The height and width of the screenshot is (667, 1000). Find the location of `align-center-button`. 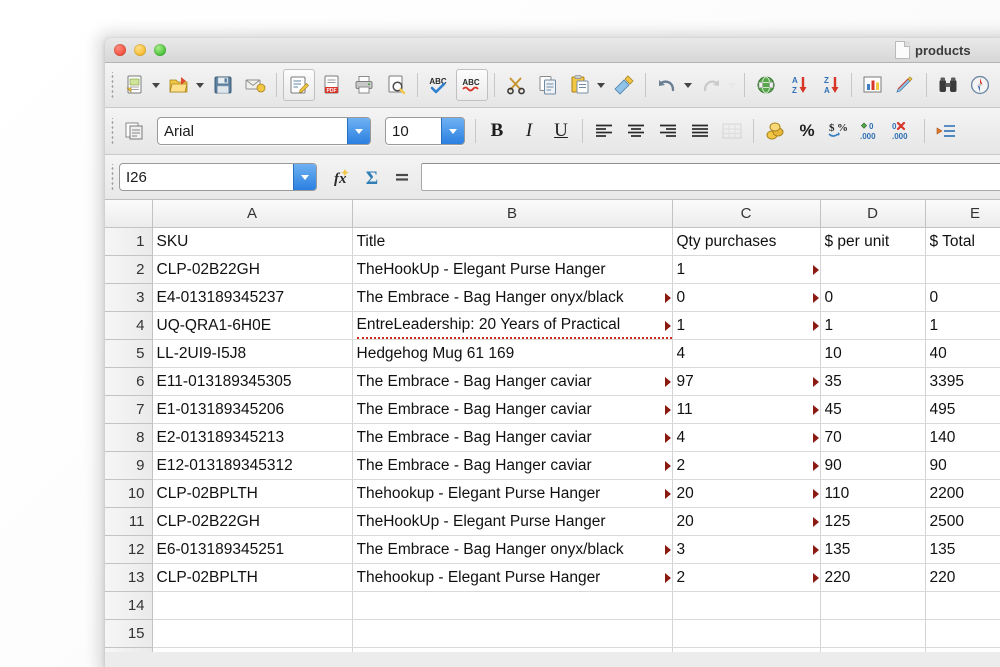

align-center-button is located at coordinates (636, 131).